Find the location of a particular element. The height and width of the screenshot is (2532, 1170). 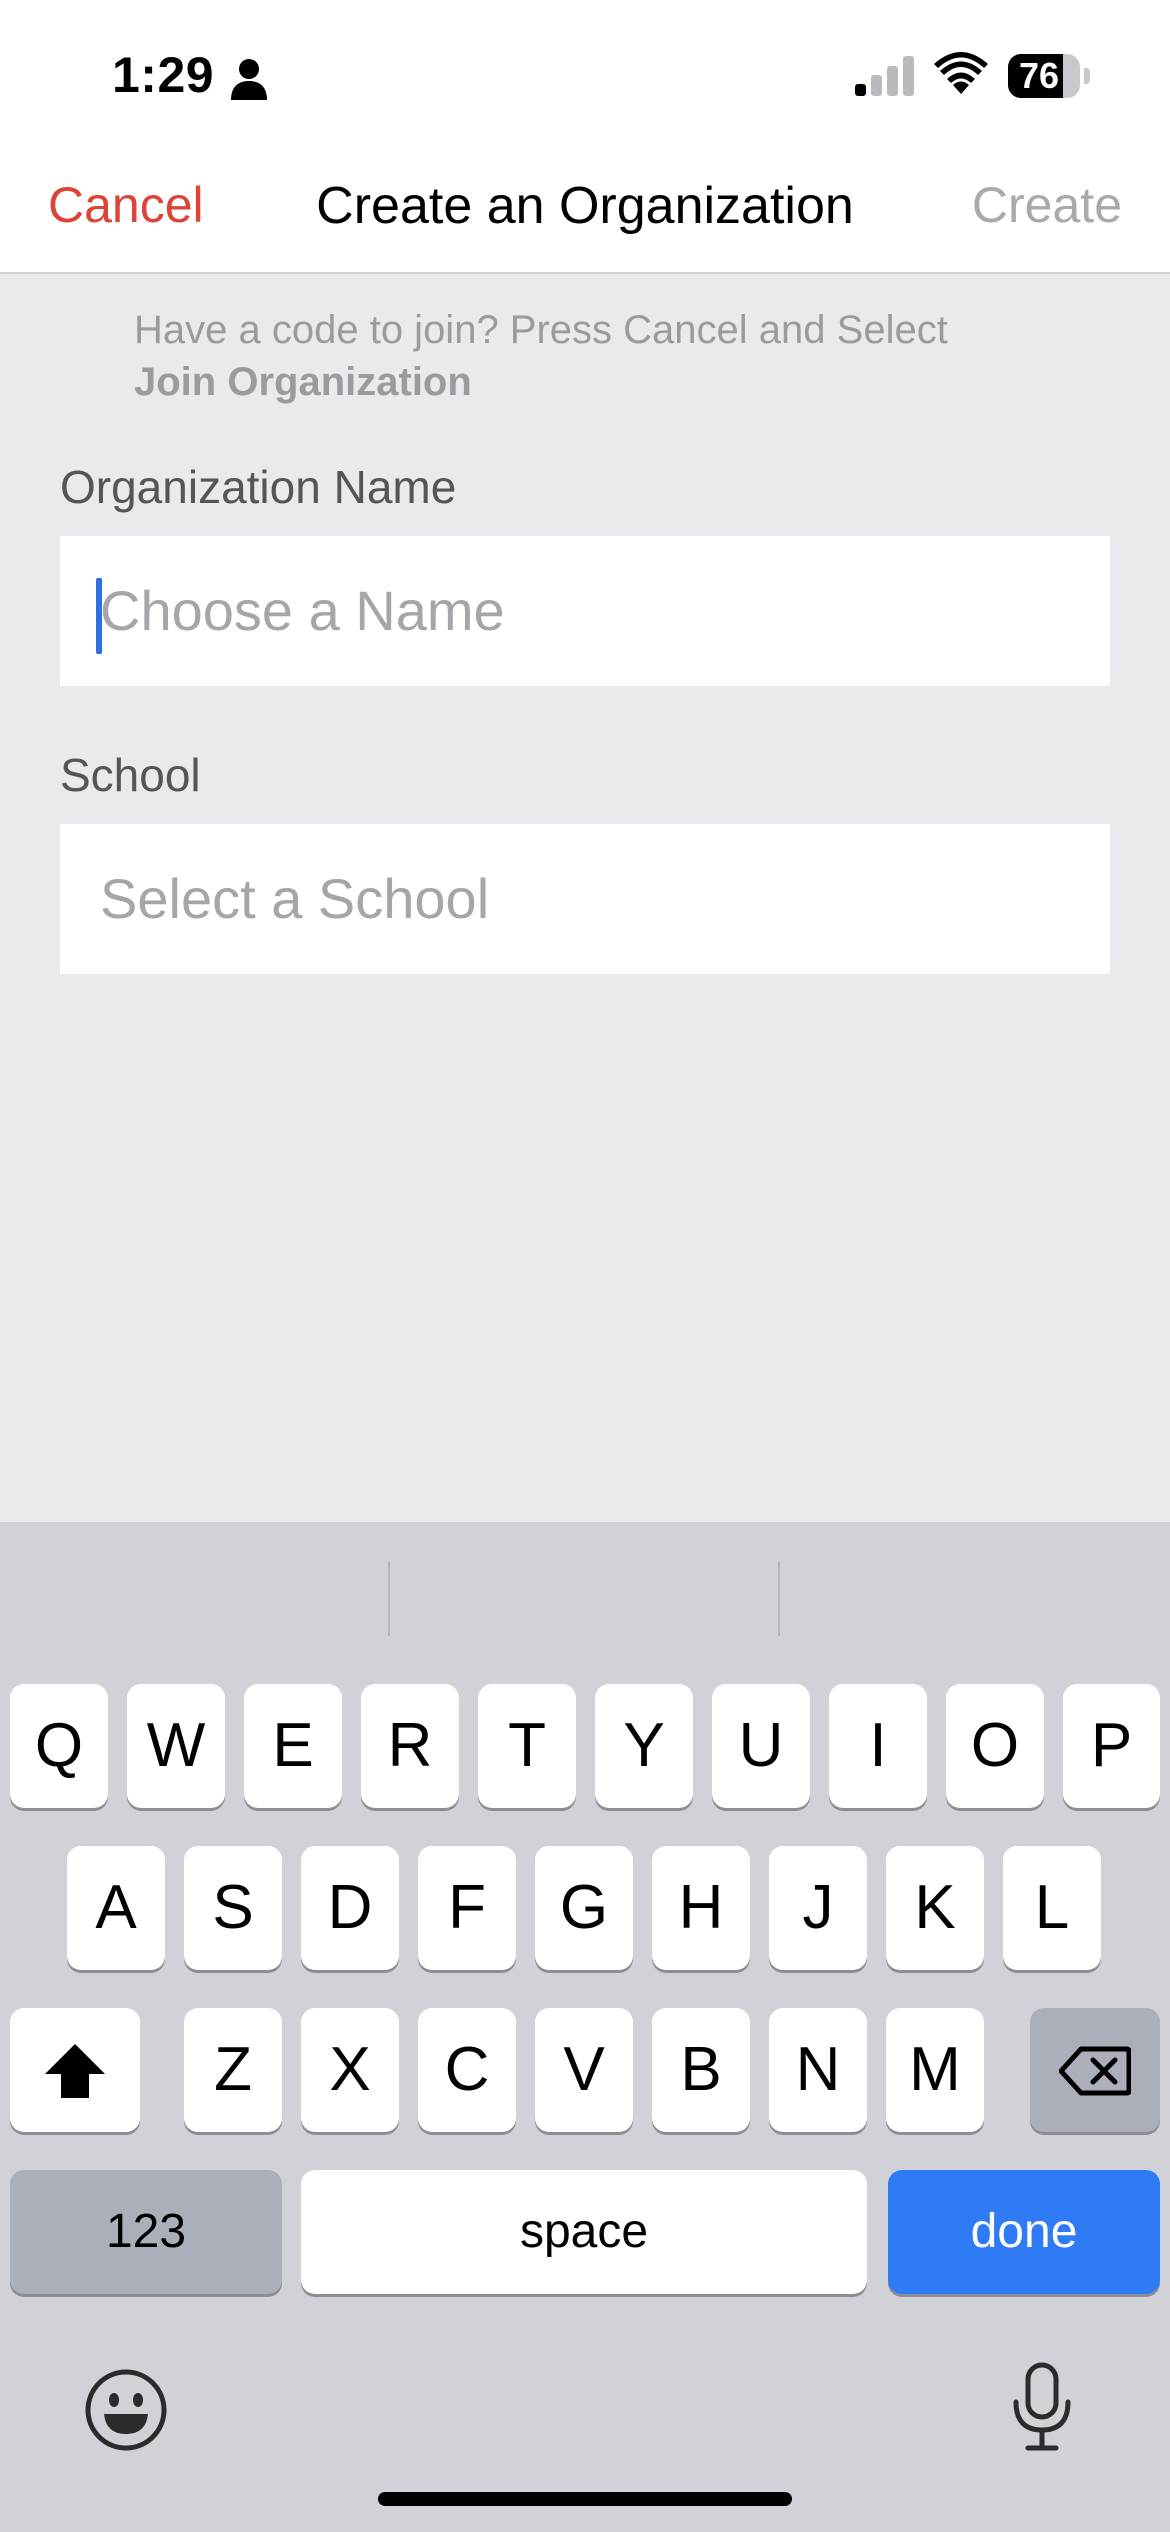

battery-nub is located at coordinates (1087, 76).